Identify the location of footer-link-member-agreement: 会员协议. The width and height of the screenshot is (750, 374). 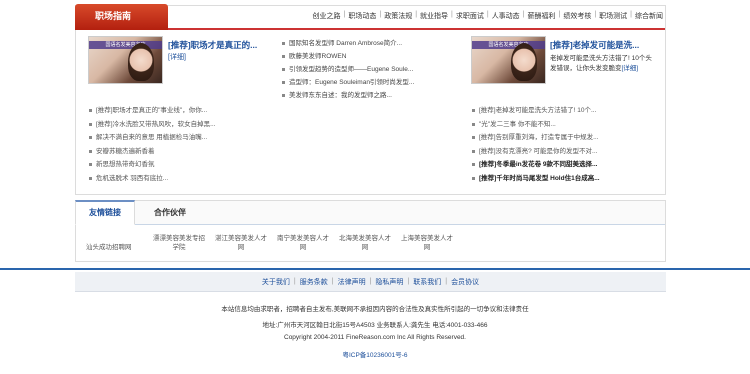
(465, 282).